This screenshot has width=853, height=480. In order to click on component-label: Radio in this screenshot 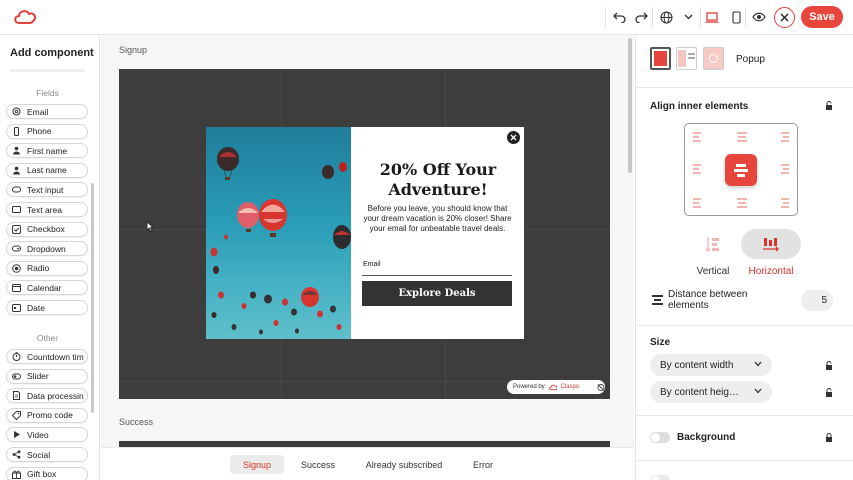, I will do `click(38, 268)`.